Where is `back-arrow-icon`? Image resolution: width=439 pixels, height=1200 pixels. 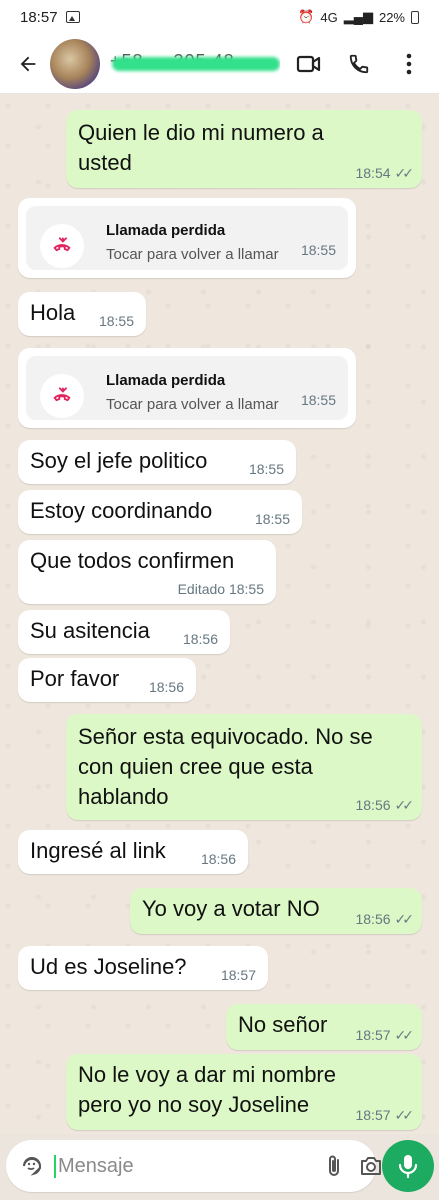
back-arrow-icon is located at coordinates (28, 63).